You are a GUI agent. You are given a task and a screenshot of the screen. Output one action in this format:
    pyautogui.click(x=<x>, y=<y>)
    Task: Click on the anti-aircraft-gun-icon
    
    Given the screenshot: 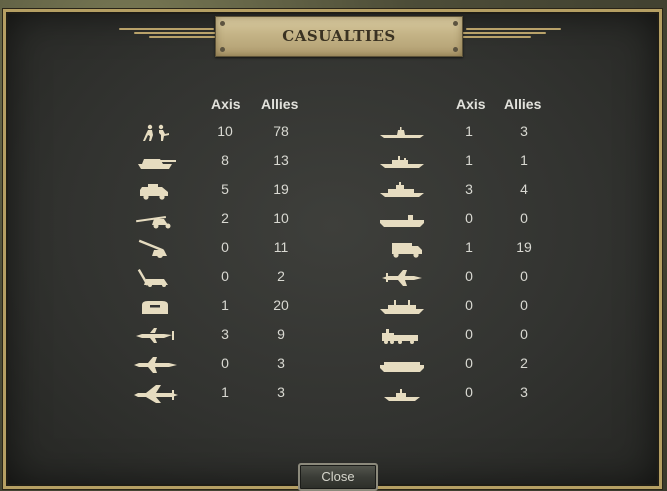 What is the action you would take?
    pyautogui.click(x=156, y=277)
    